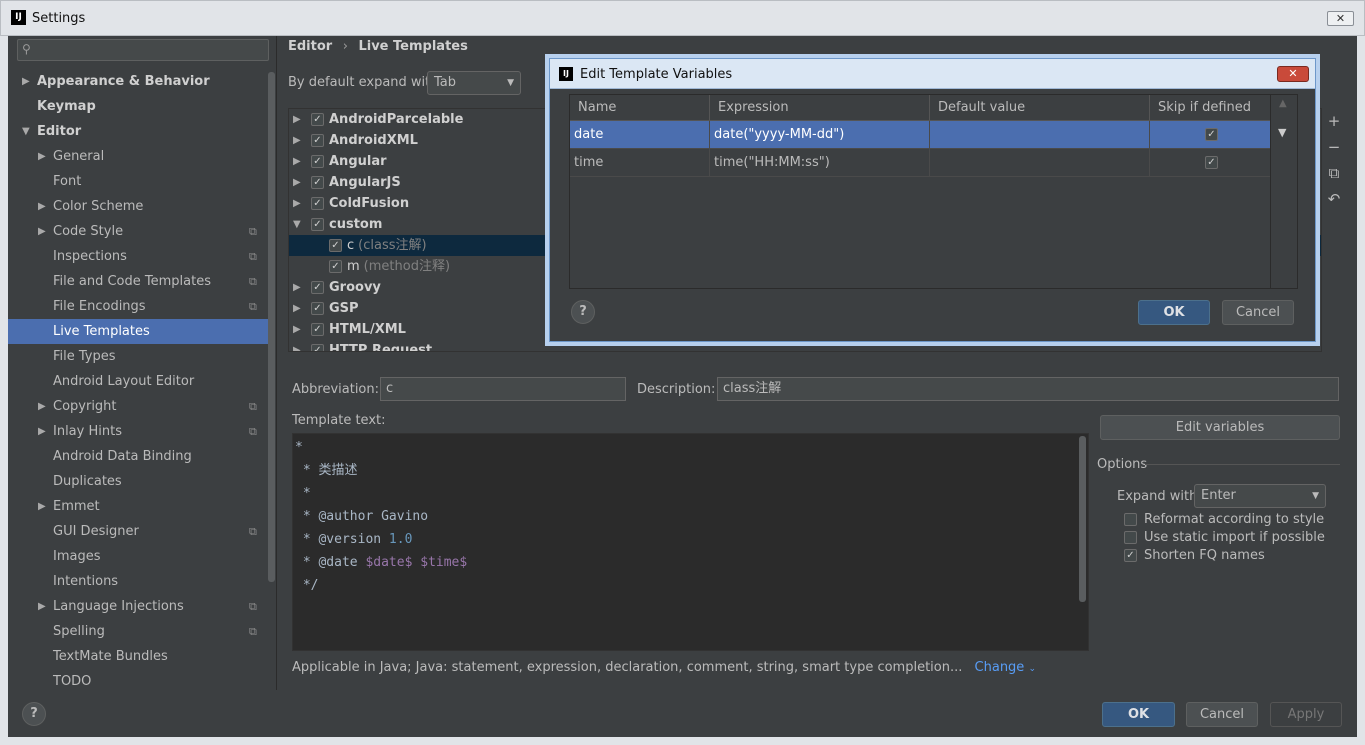 This screenshot has height=745, width=1365. I want to click on change-contexts-link: Change ⌄, so click(1005, 667).